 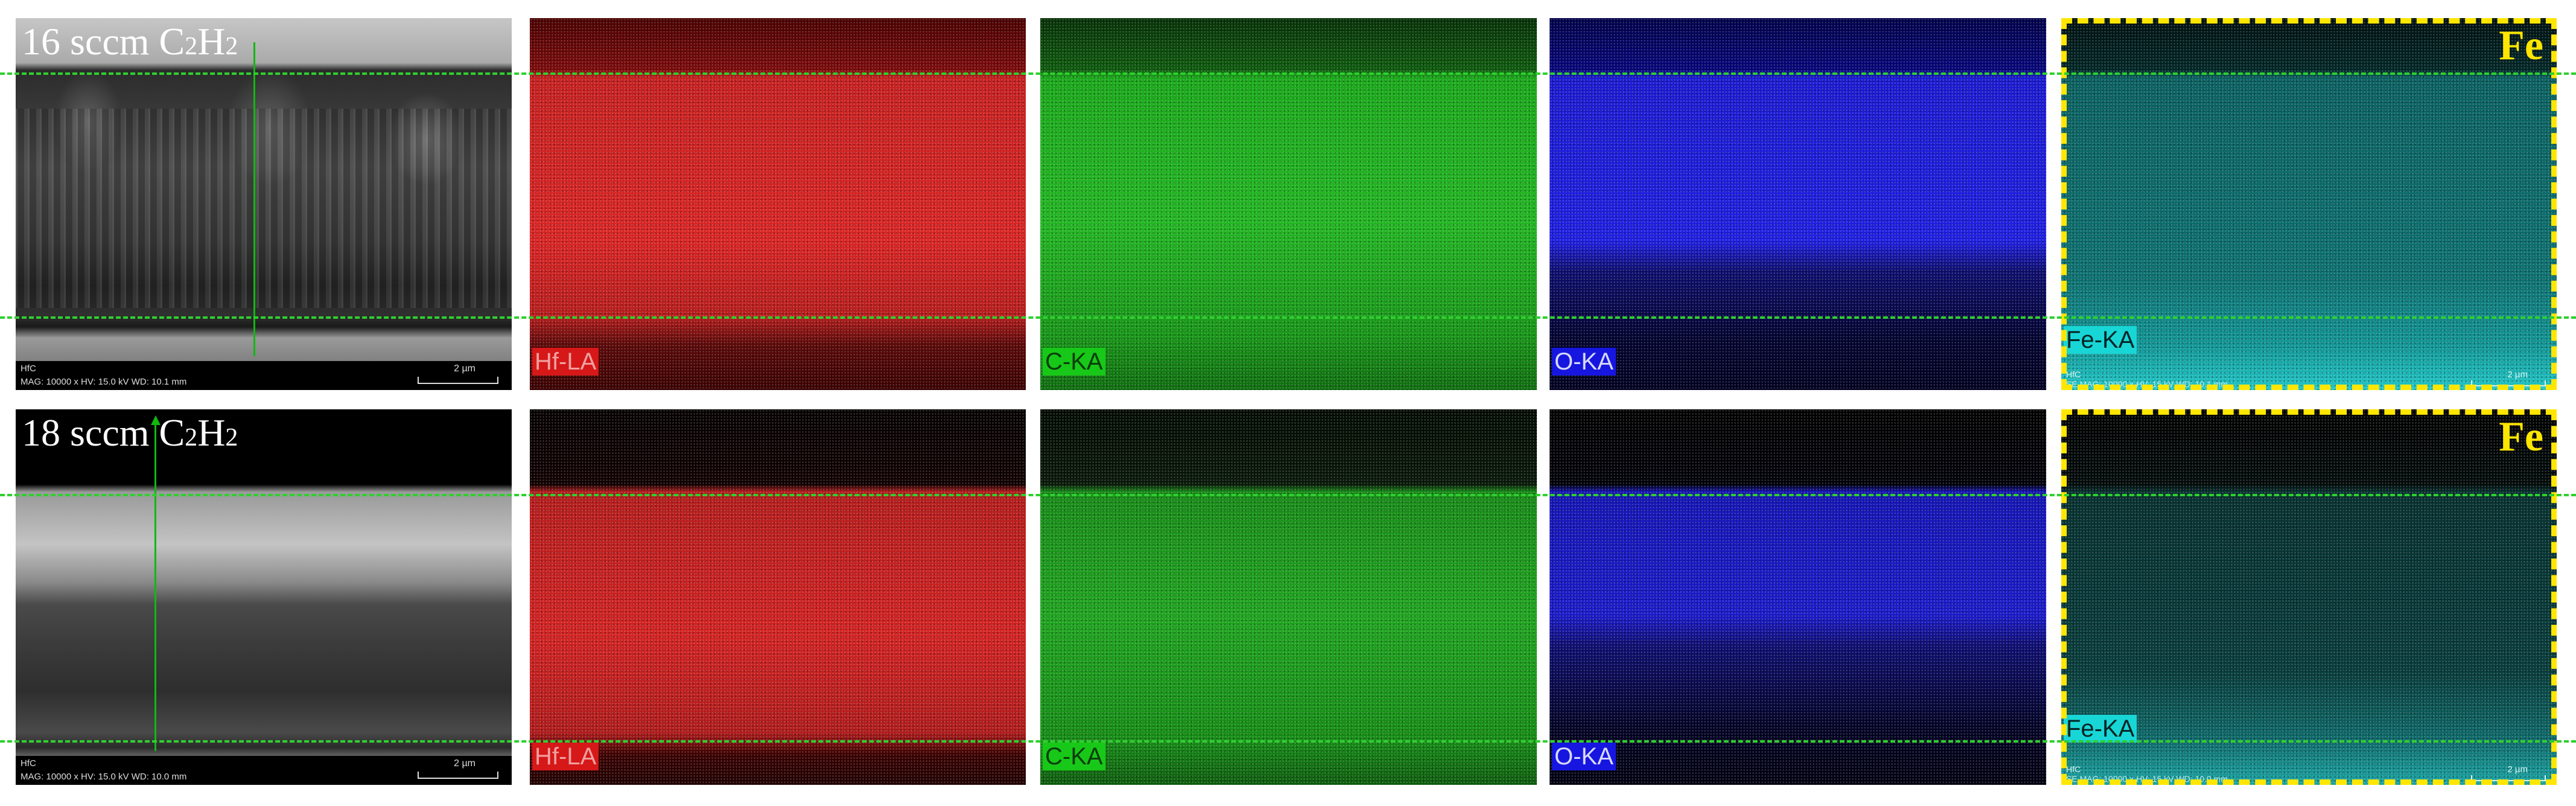 I want to click on sample-label-text: 16 sccm C2H2, so click(x=130, y=41).